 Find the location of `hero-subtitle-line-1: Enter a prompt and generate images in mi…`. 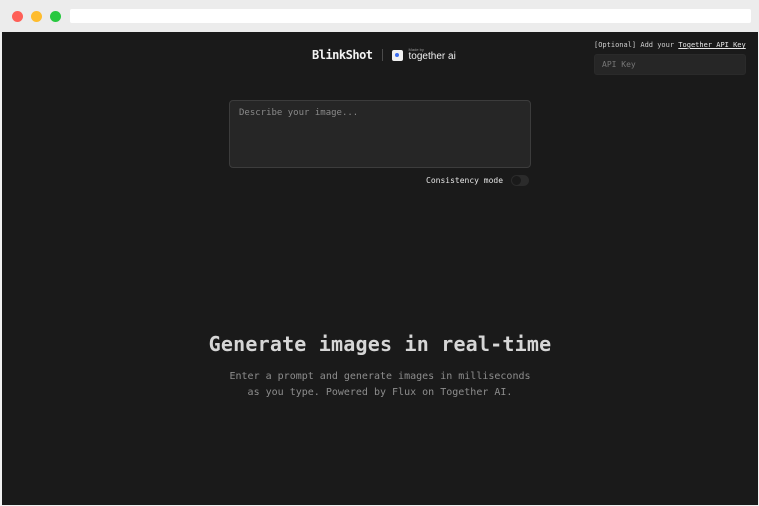

hero-subtitle-line-1: Enter a prompt and generate images in mi… is located at coordinates (380, 376).